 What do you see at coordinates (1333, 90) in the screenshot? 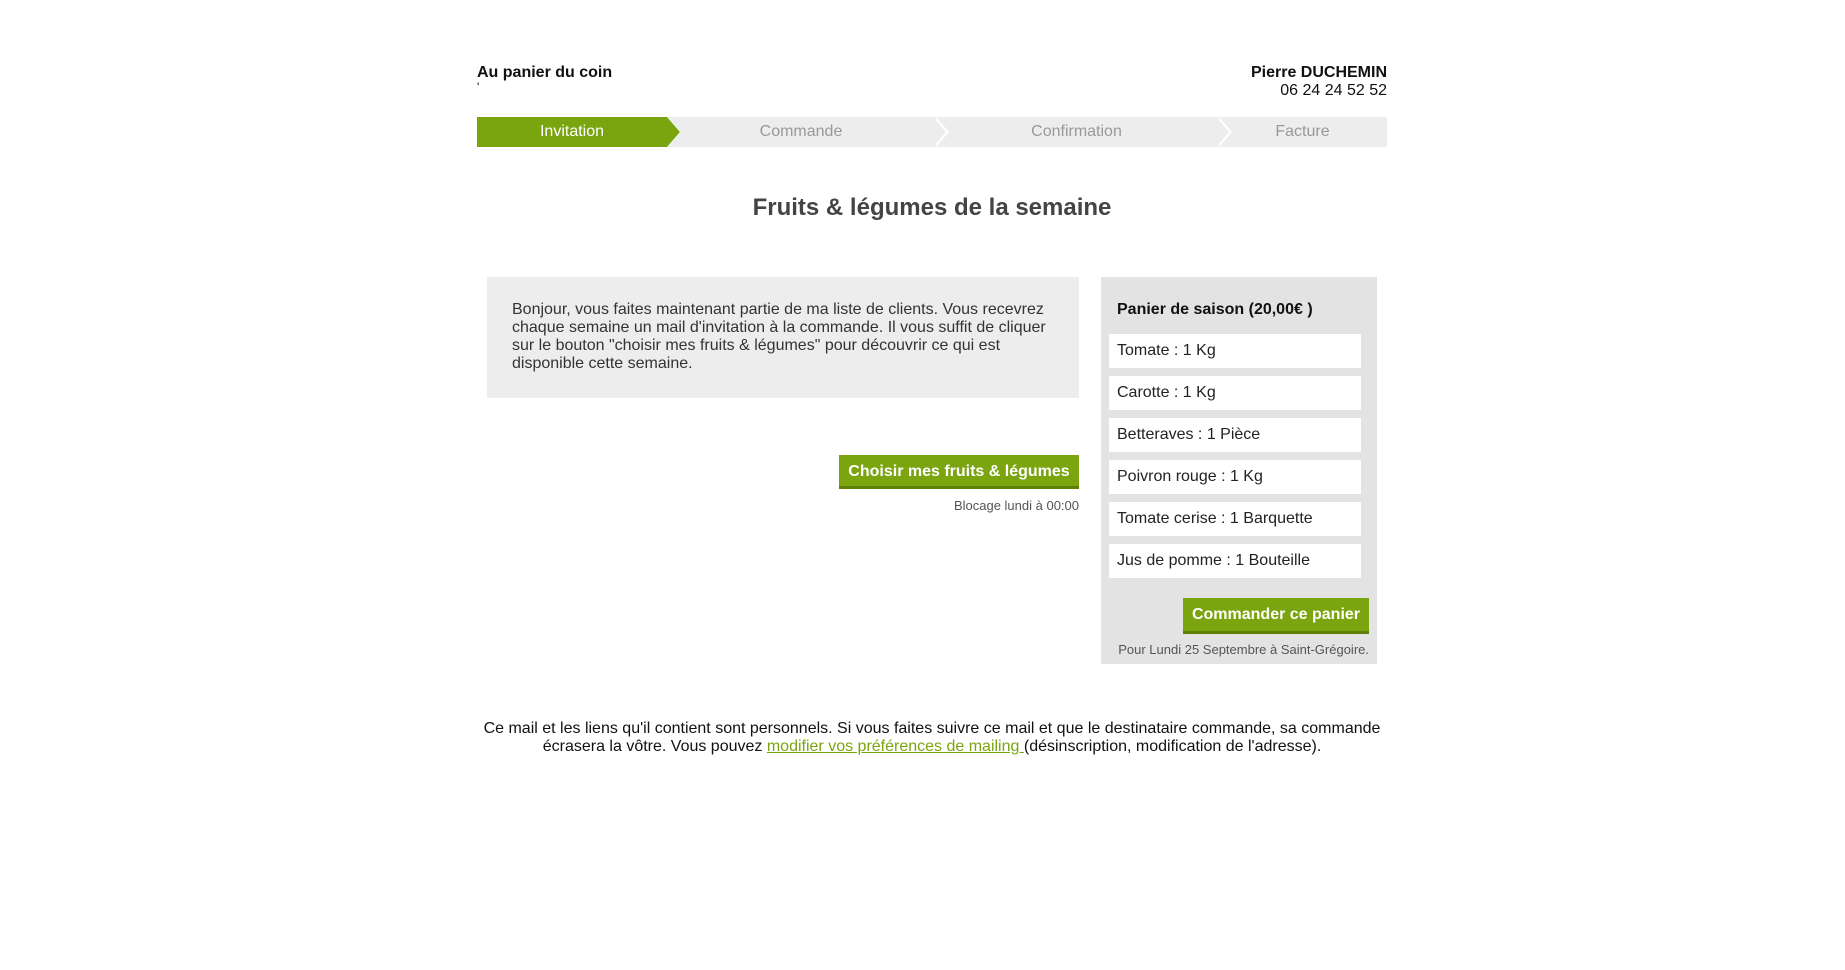
I see `producer-phone: 06 24 24 52 52` at bounding box center [1333, 90].